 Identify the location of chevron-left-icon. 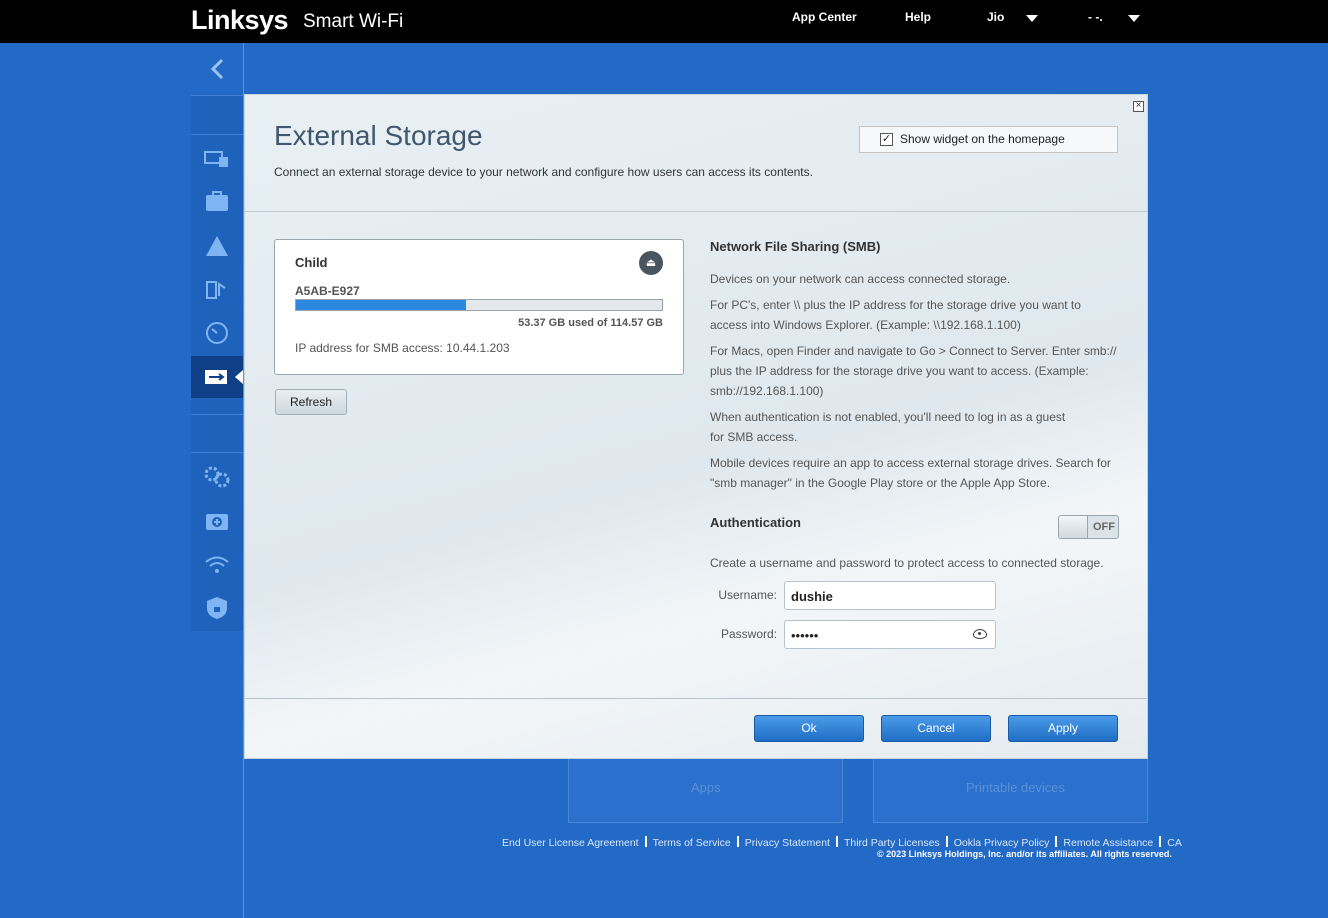
(217, 69).